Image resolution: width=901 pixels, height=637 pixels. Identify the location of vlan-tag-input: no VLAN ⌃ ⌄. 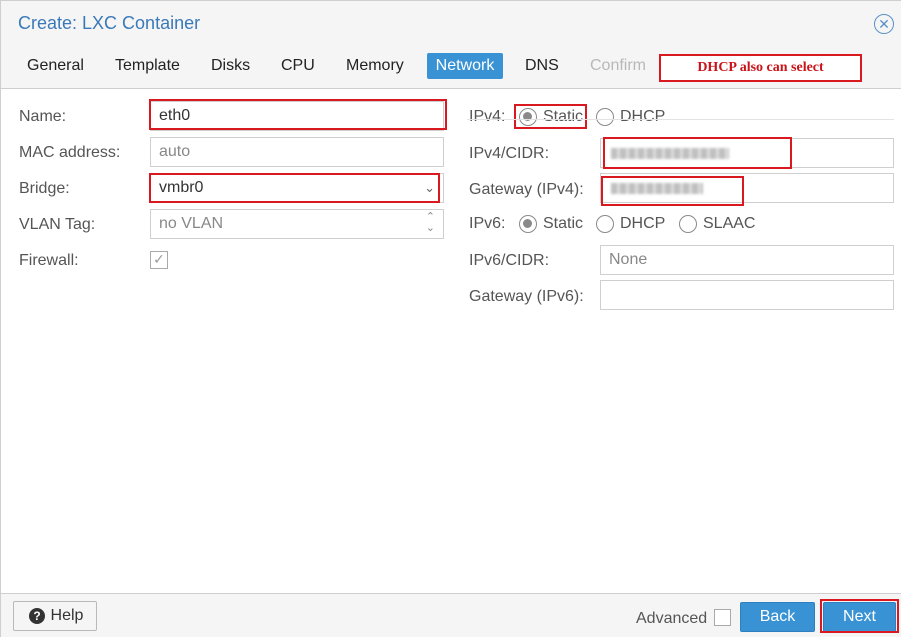
(297, 224).